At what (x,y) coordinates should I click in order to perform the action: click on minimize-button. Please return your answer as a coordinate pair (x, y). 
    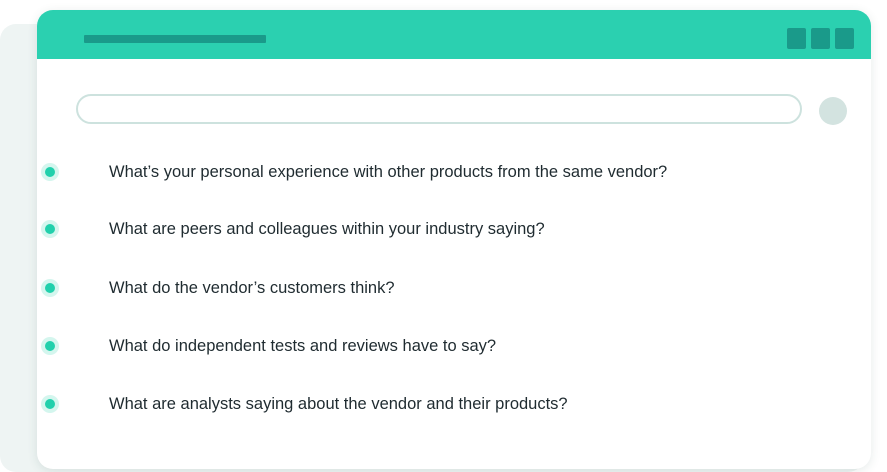
    Looking at the image, I should click on (796, 38).